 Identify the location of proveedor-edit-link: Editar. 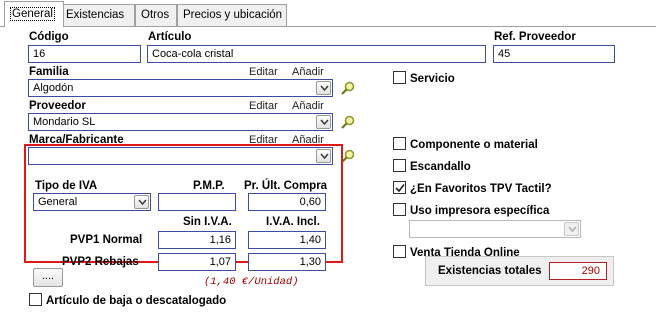
(263, 106).